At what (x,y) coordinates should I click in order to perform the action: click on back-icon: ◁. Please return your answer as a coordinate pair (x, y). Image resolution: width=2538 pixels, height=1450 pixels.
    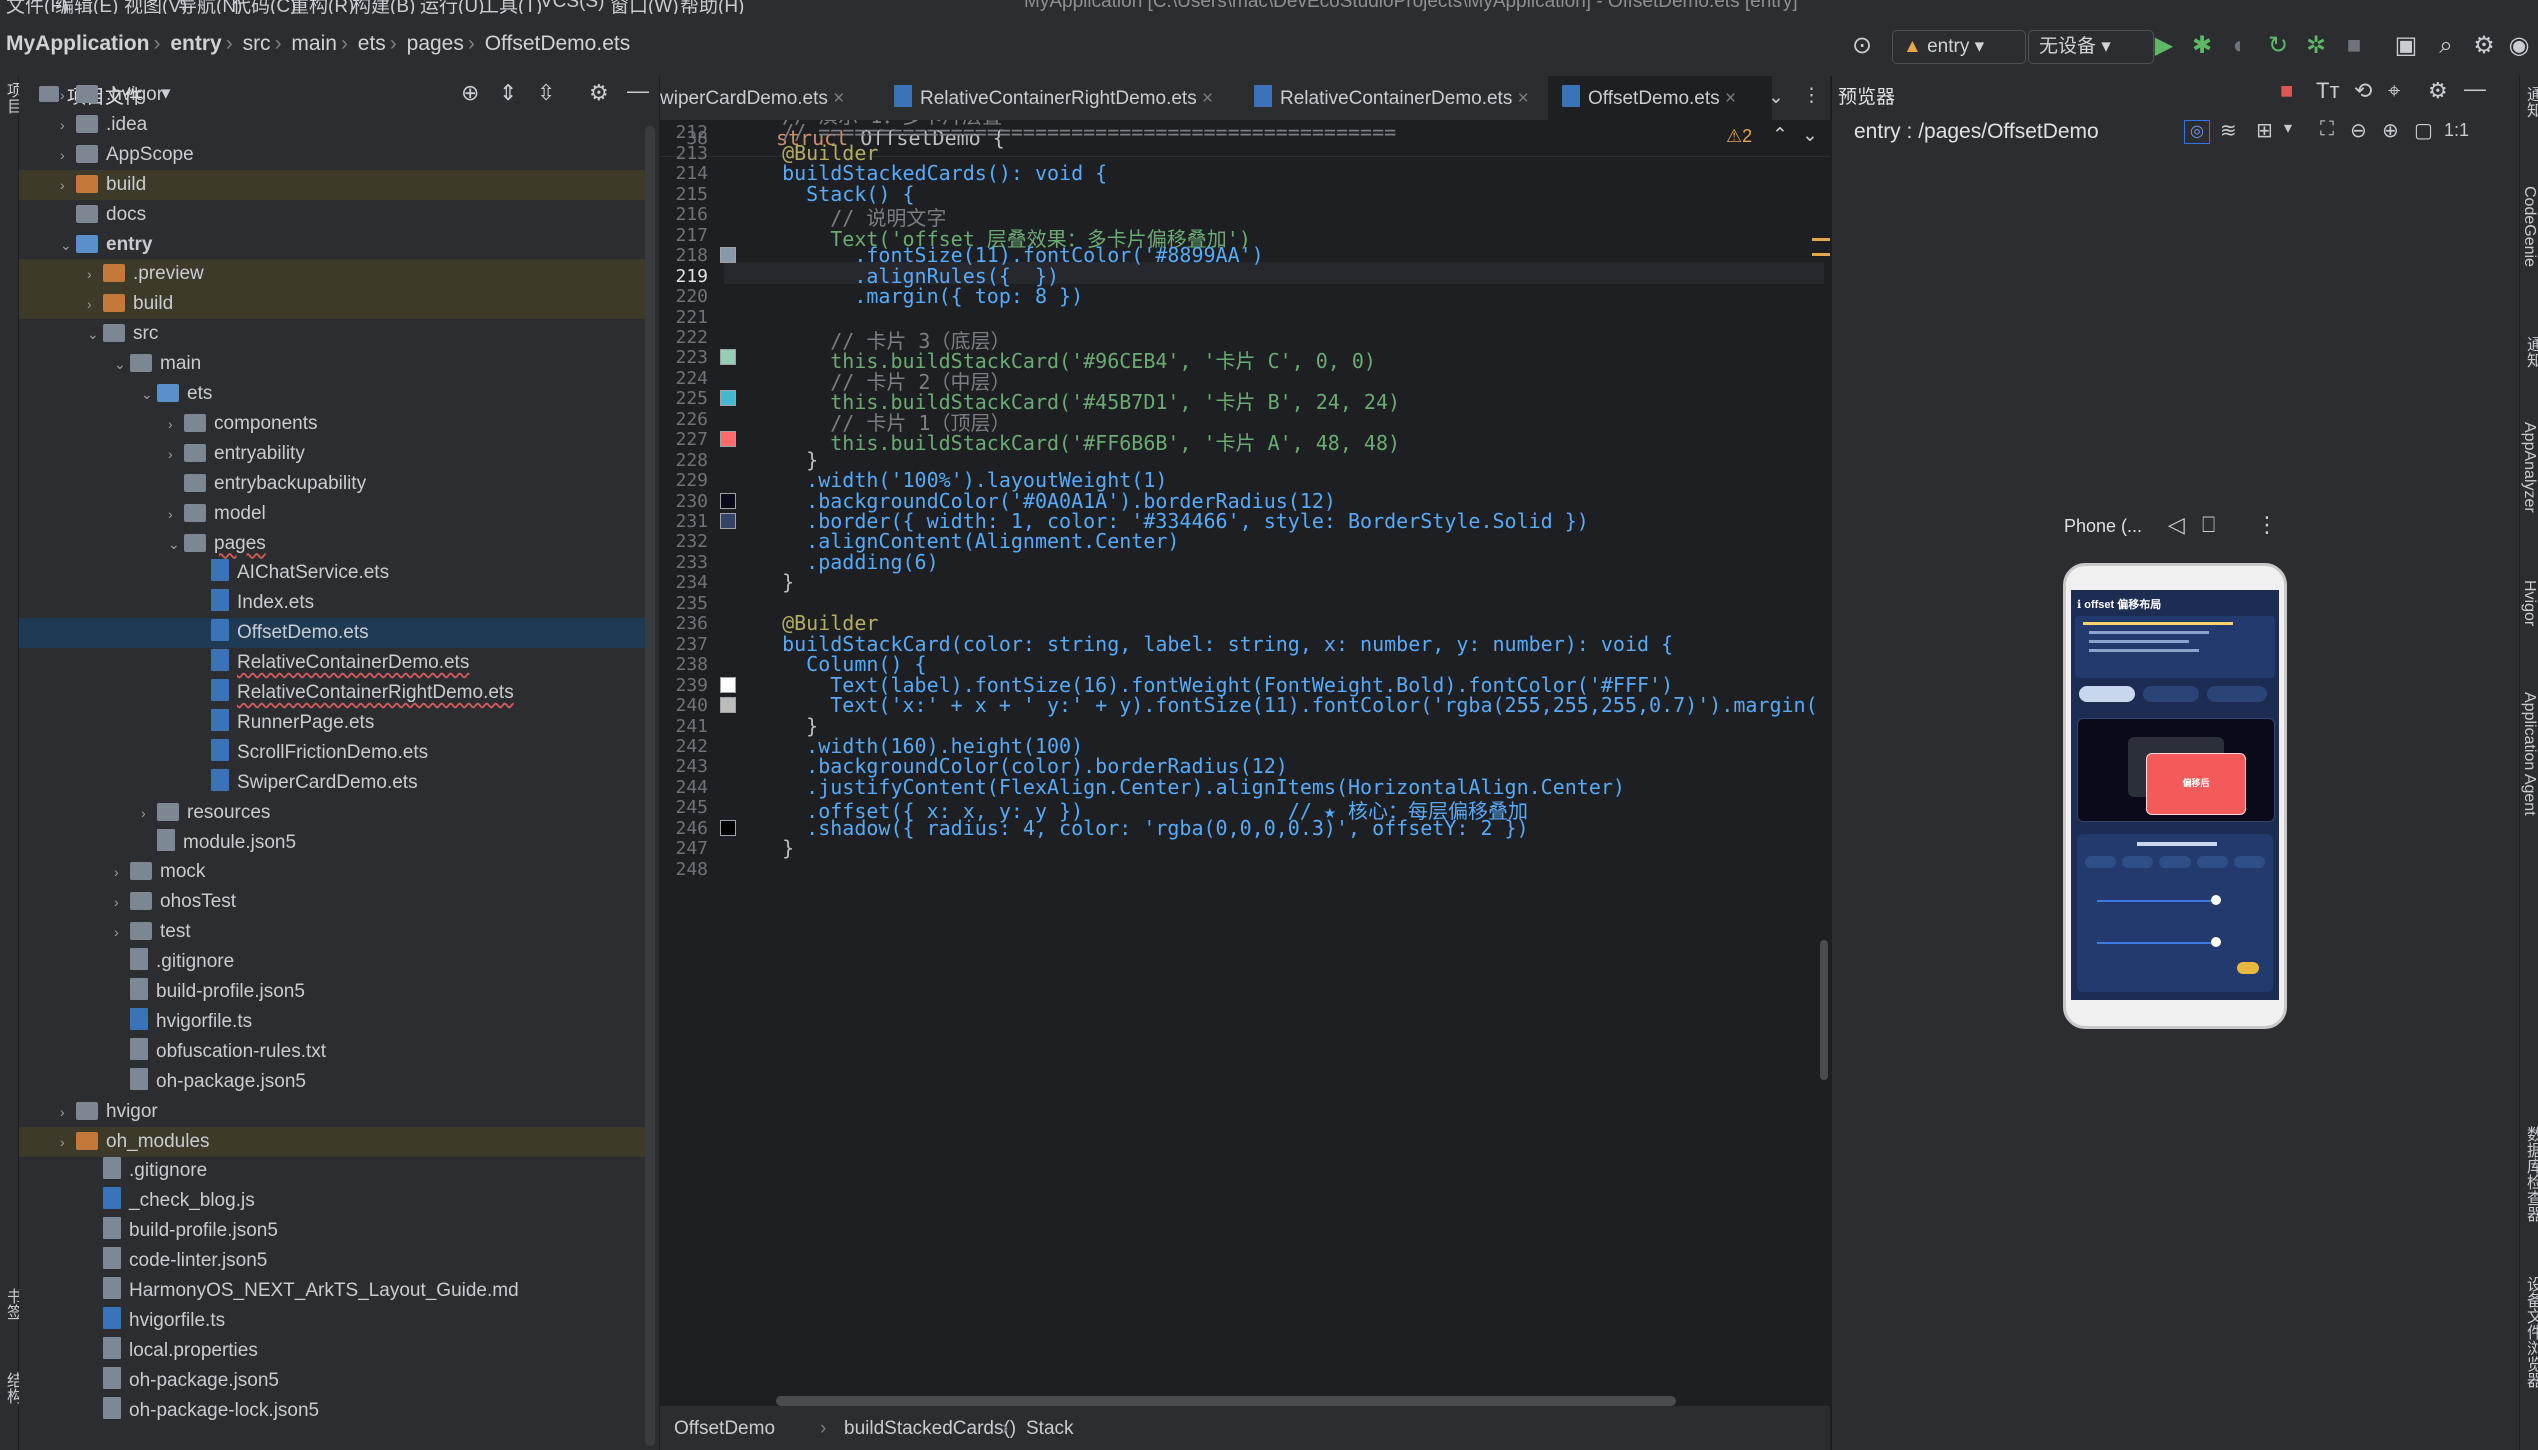
    Looking at the image, I should click on (2176, 525).